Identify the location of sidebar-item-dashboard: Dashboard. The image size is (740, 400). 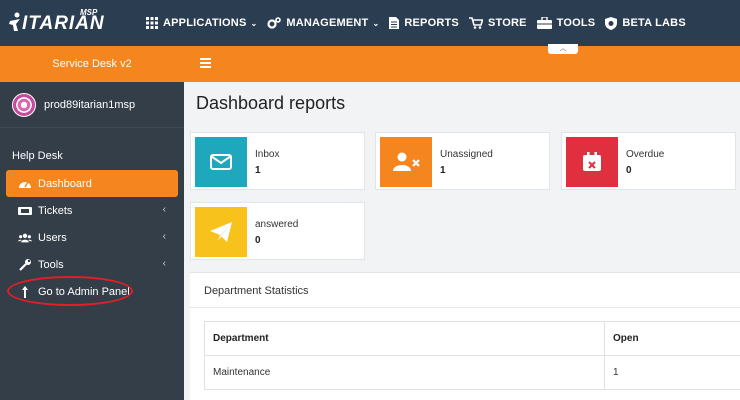
(92, 183).